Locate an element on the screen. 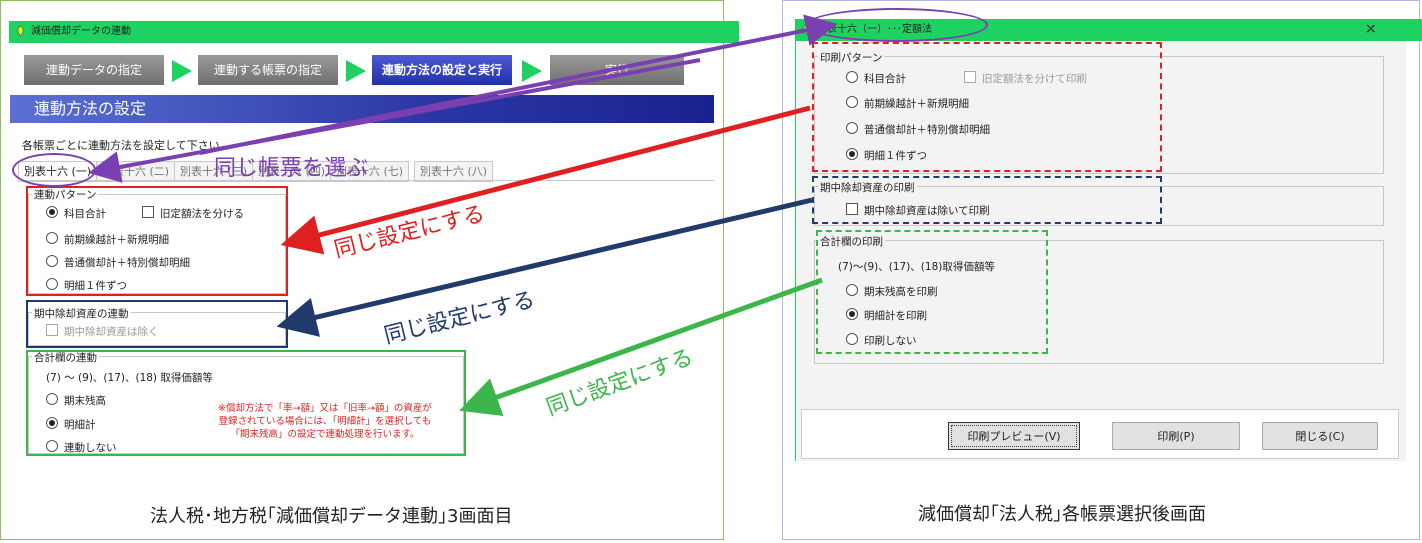 This screenshot has width=1422, height=543. annotation-same-form: 同じ帳票を選ぶ is located at coordinates (291, 168).